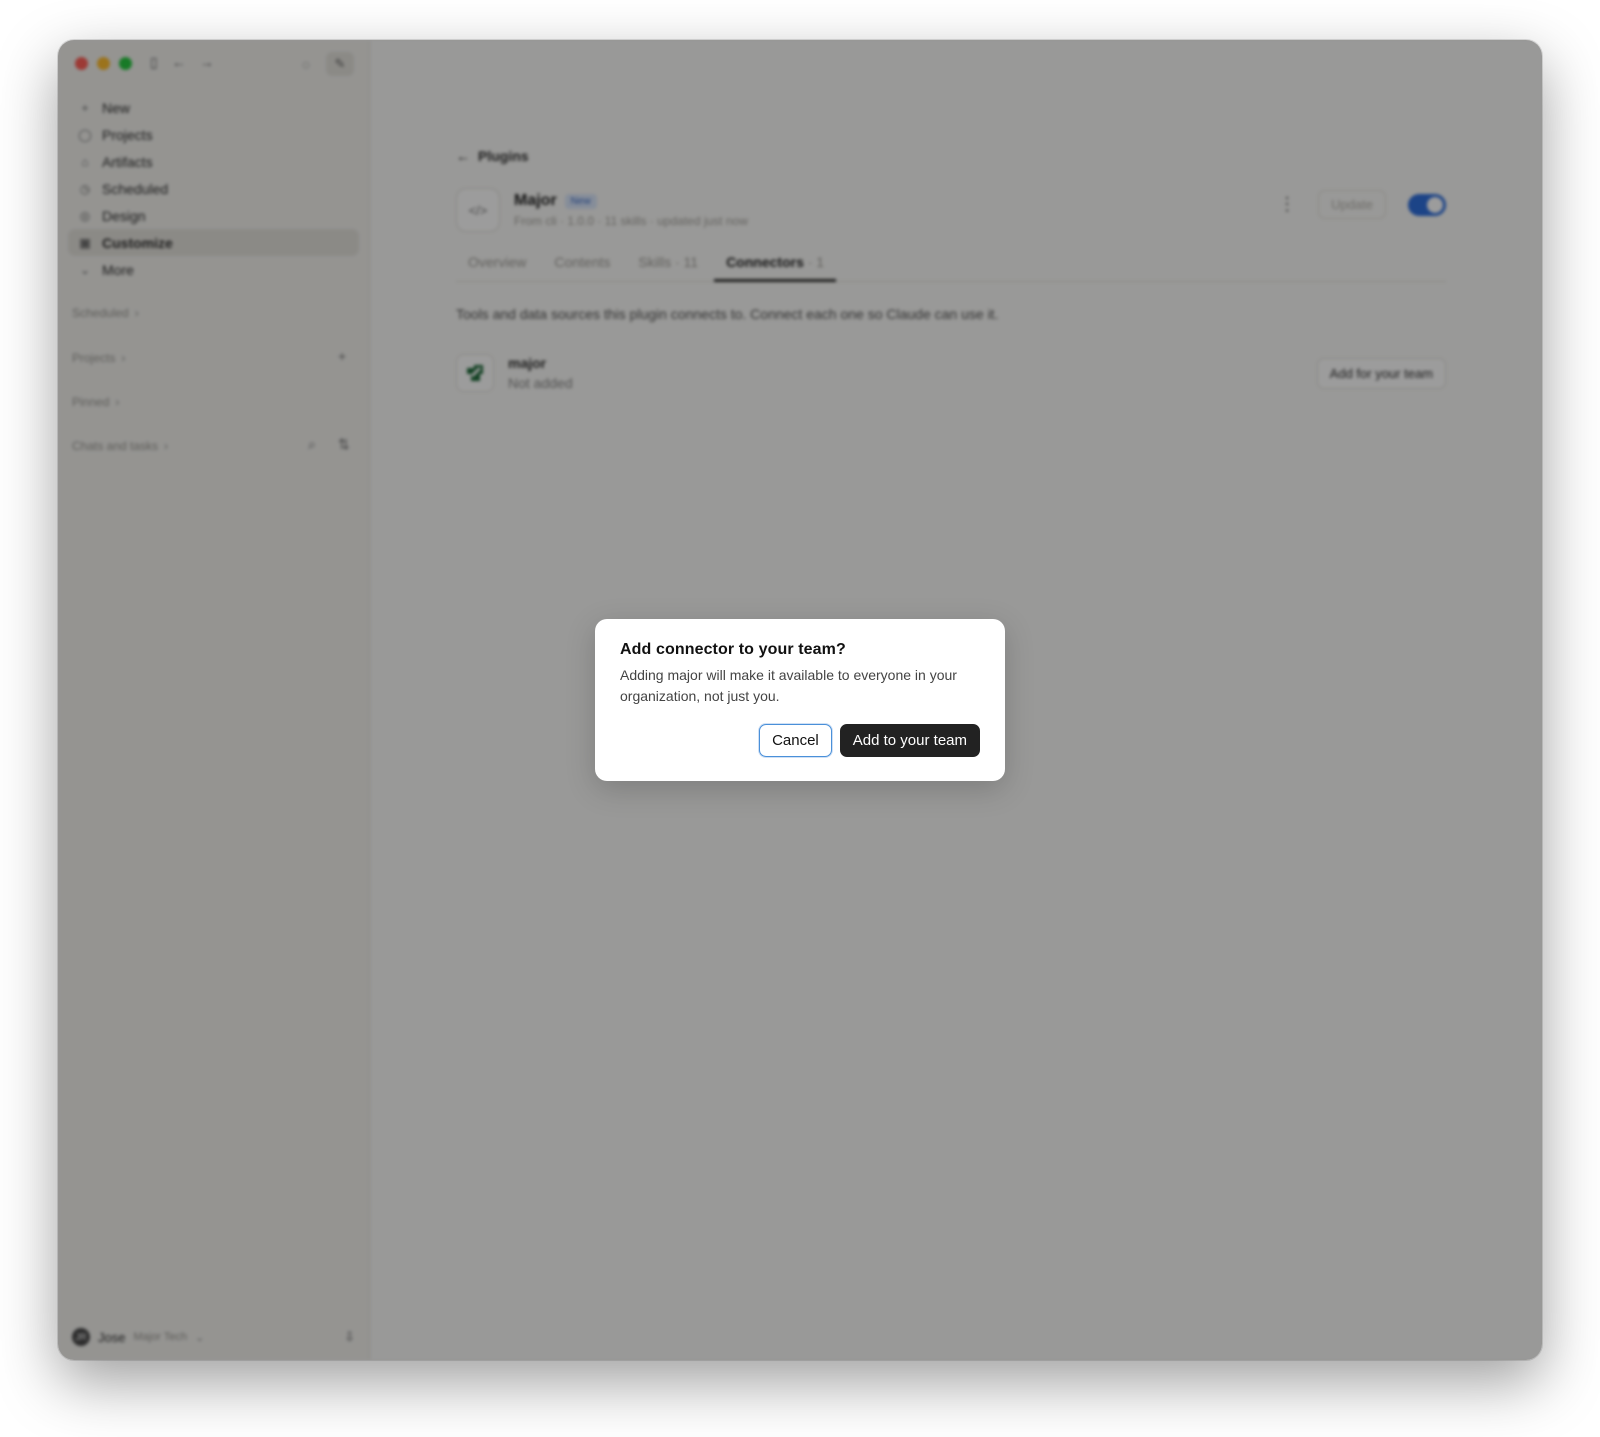 This screenshot has width=1600, height=1437. I want to click on dialog-actions: Cancel Add to your team, so click(869, 740).